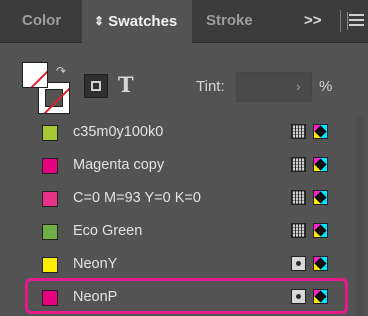 The image size is (368, 316). Describe the element at coordinates (95, 264) in the screenshot. I see `swatch-name: NeonY` at that location.